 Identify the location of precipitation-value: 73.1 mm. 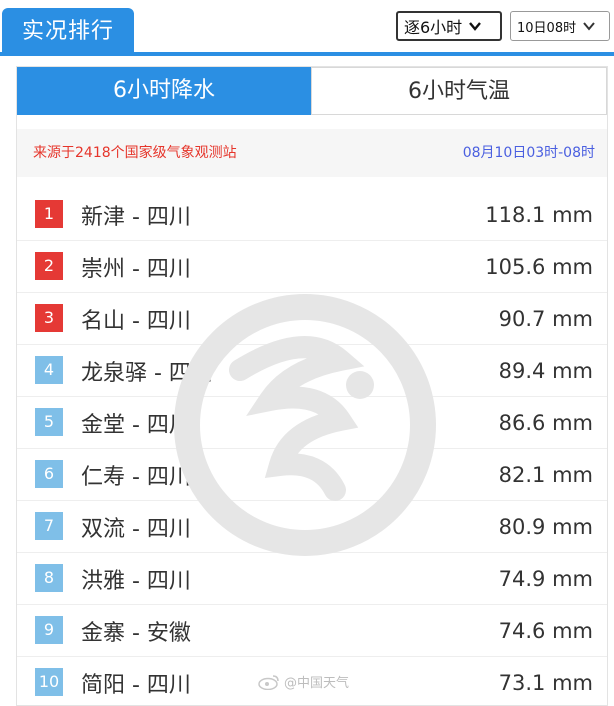
(545, 682).